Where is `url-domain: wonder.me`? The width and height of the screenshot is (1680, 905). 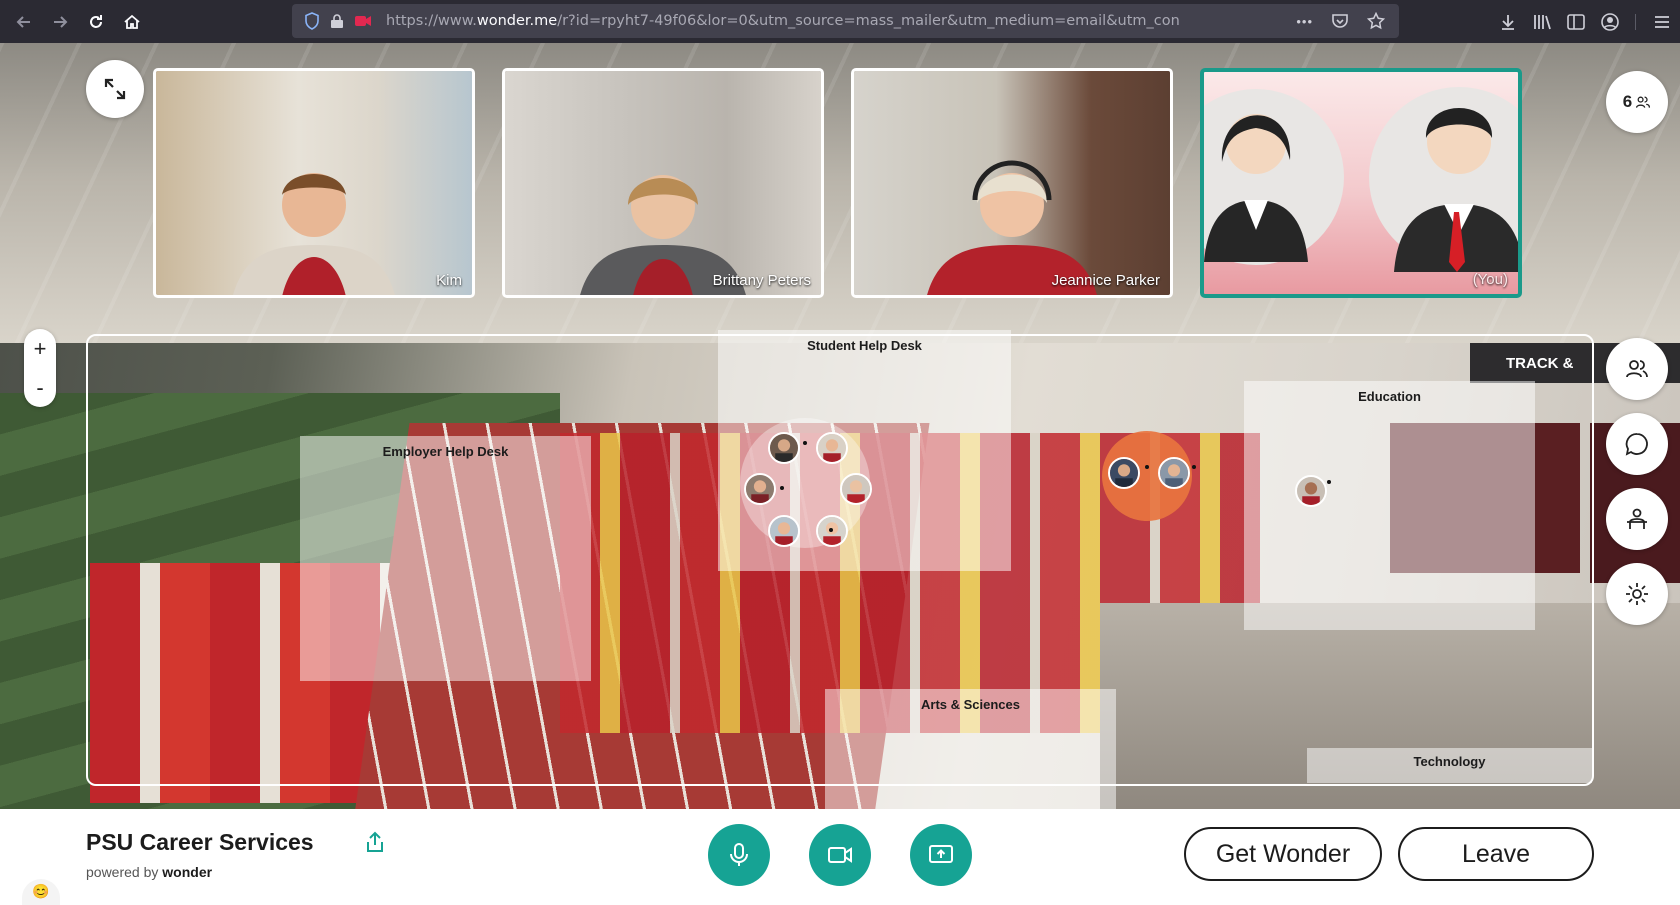 url-domain: wonder.me is located at coordinates (517, 21).